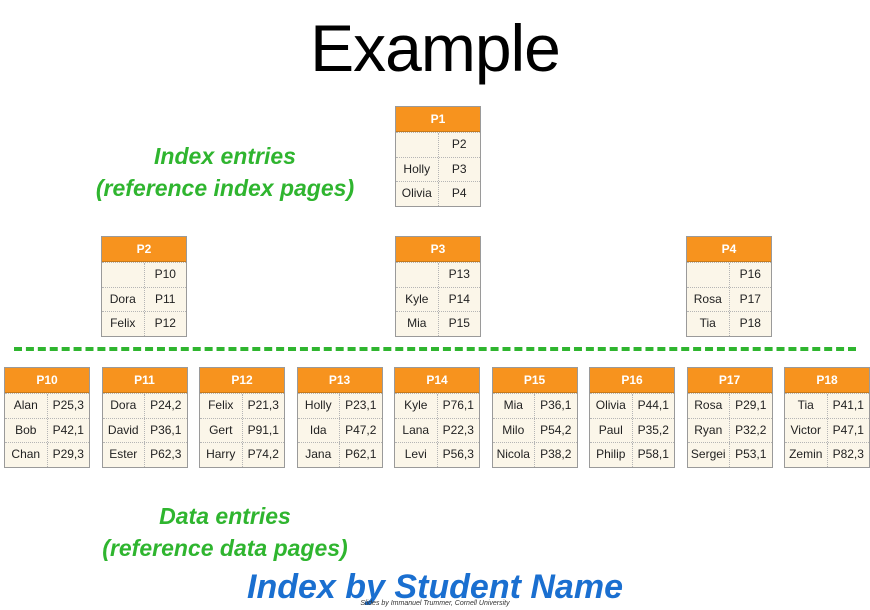 This screenshot has width=870, height=610. I want to click on entry-pointer: P17, so click(750, 298).